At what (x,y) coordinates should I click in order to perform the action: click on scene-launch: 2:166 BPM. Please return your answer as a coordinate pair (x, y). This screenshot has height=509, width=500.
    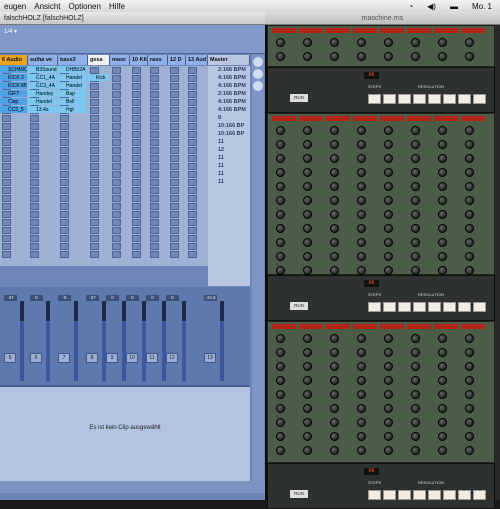
    Looking at the image, I should click on (229, 94).